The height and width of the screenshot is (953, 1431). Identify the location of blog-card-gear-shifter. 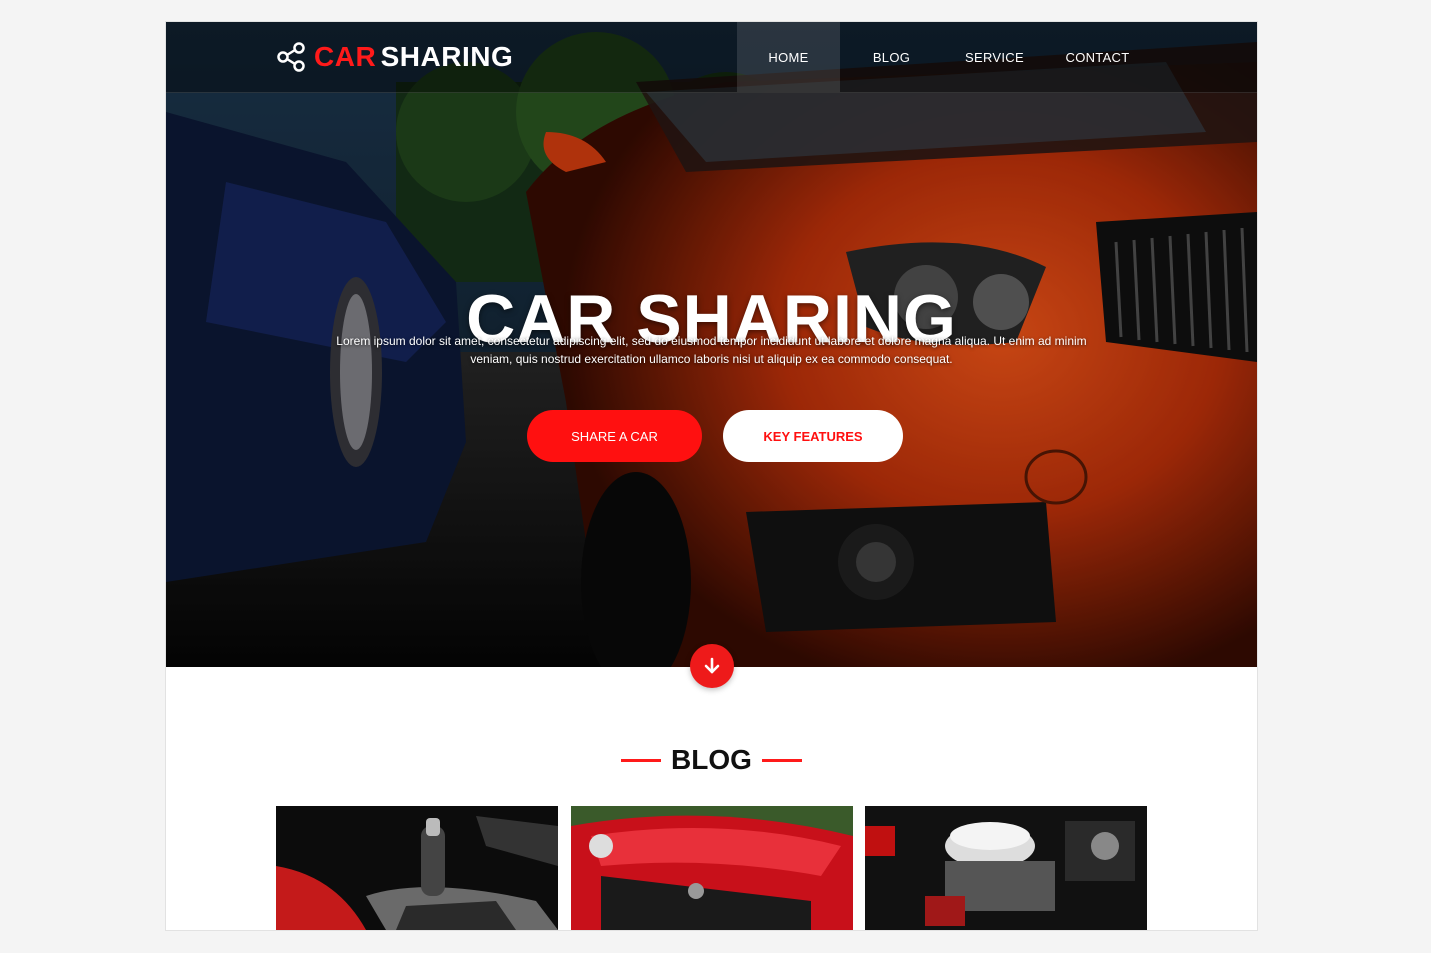
(417, 868).